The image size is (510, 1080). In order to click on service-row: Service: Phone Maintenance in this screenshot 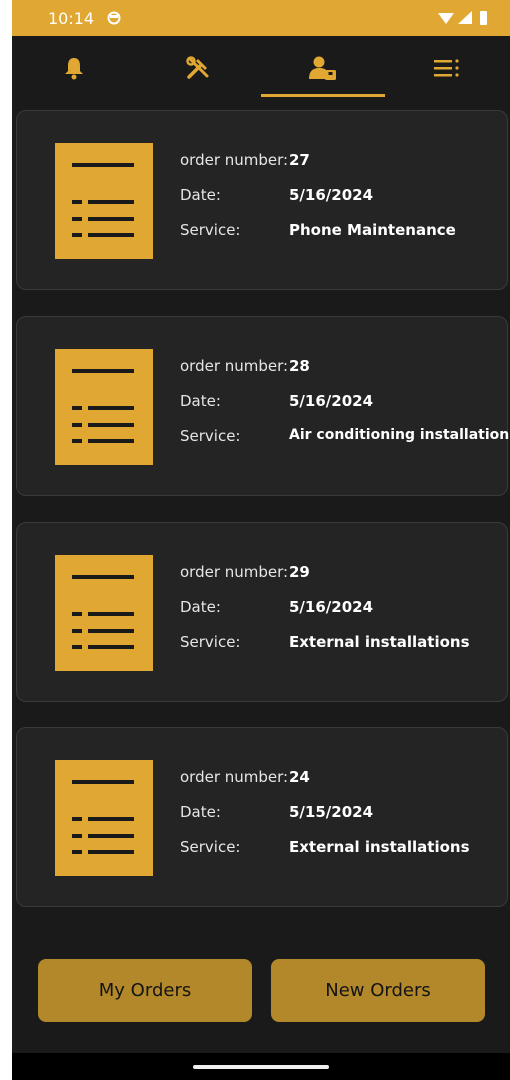, I will do `click(318, 230)`.